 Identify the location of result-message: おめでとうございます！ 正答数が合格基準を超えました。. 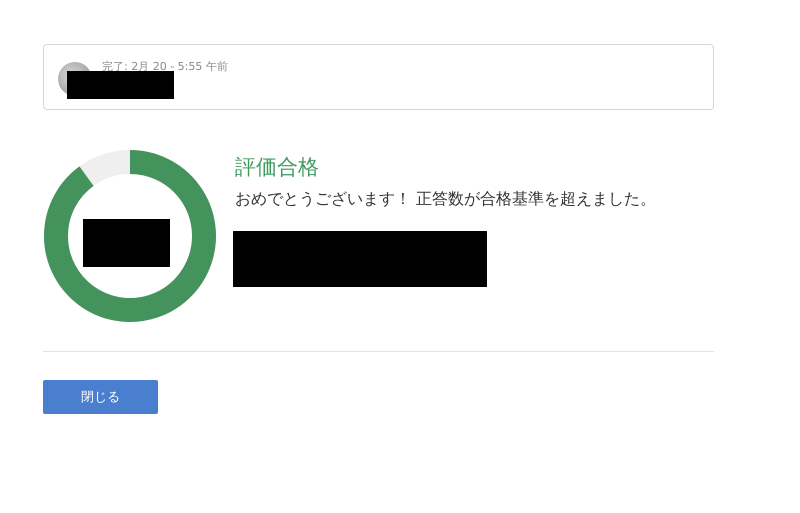
(446, 199).